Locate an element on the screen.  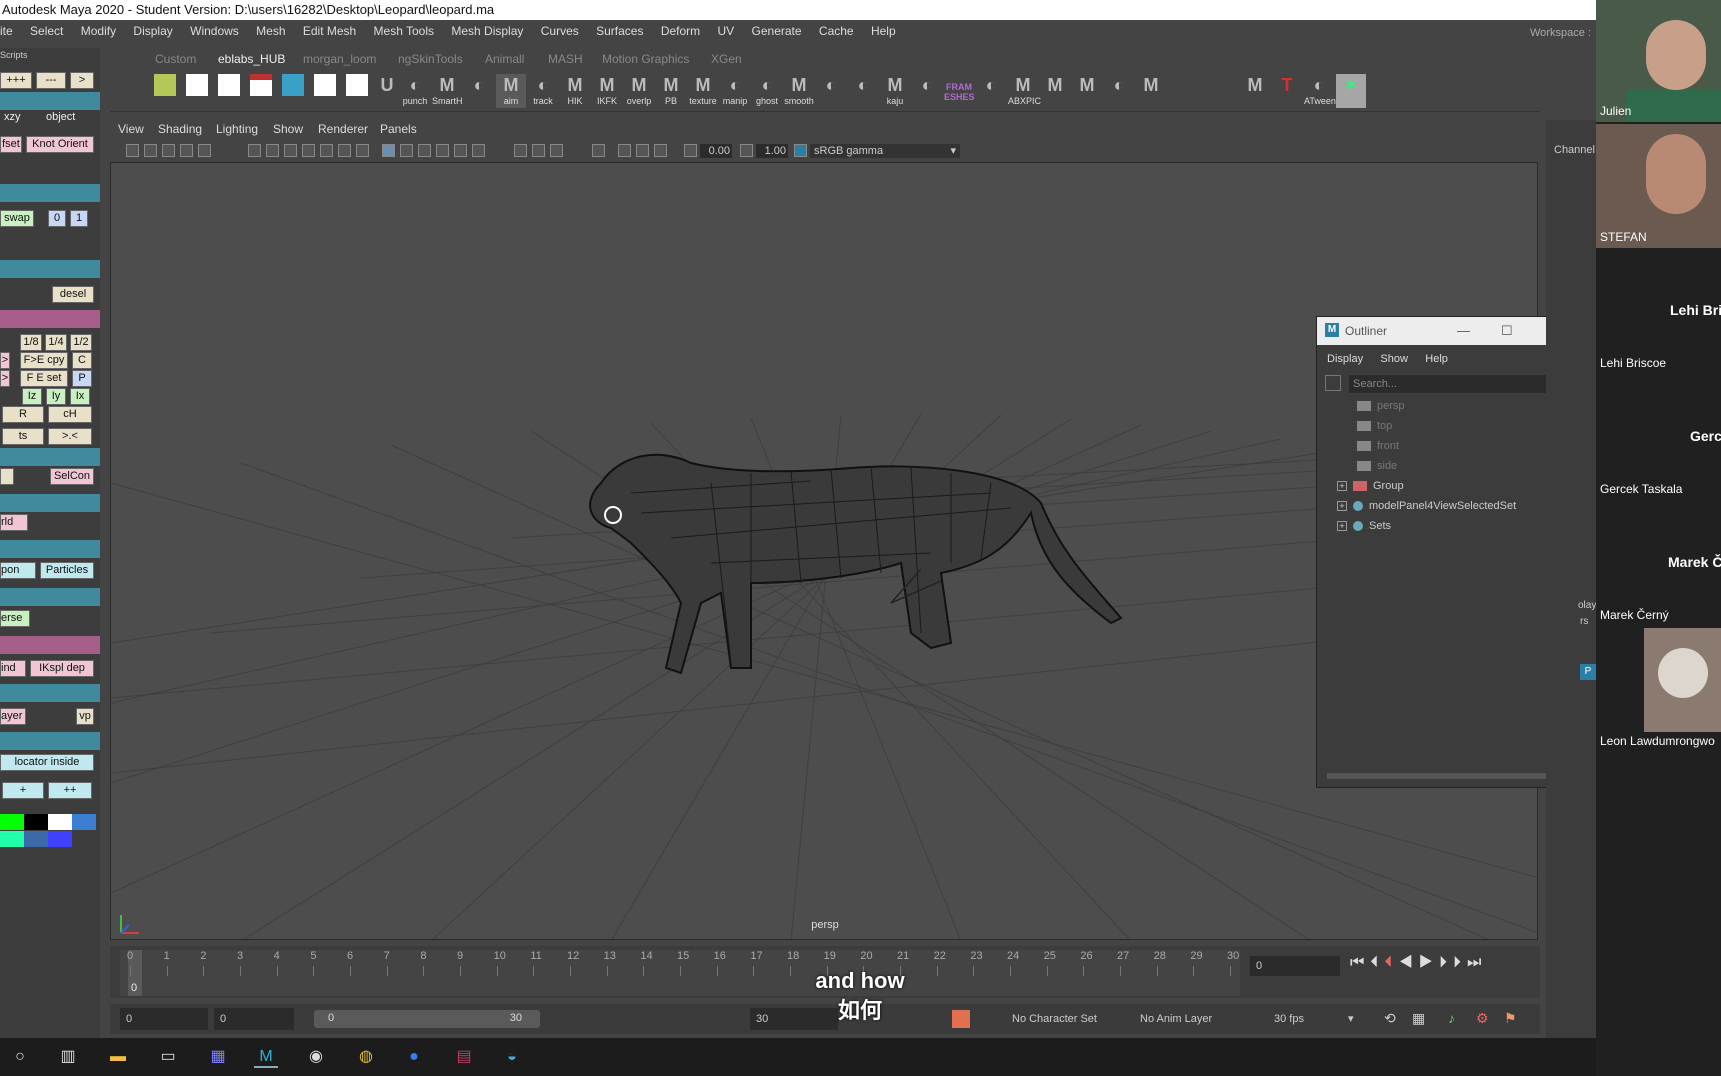
go-to-start-icon: ⏮ is located at coordinates (1360, 962).